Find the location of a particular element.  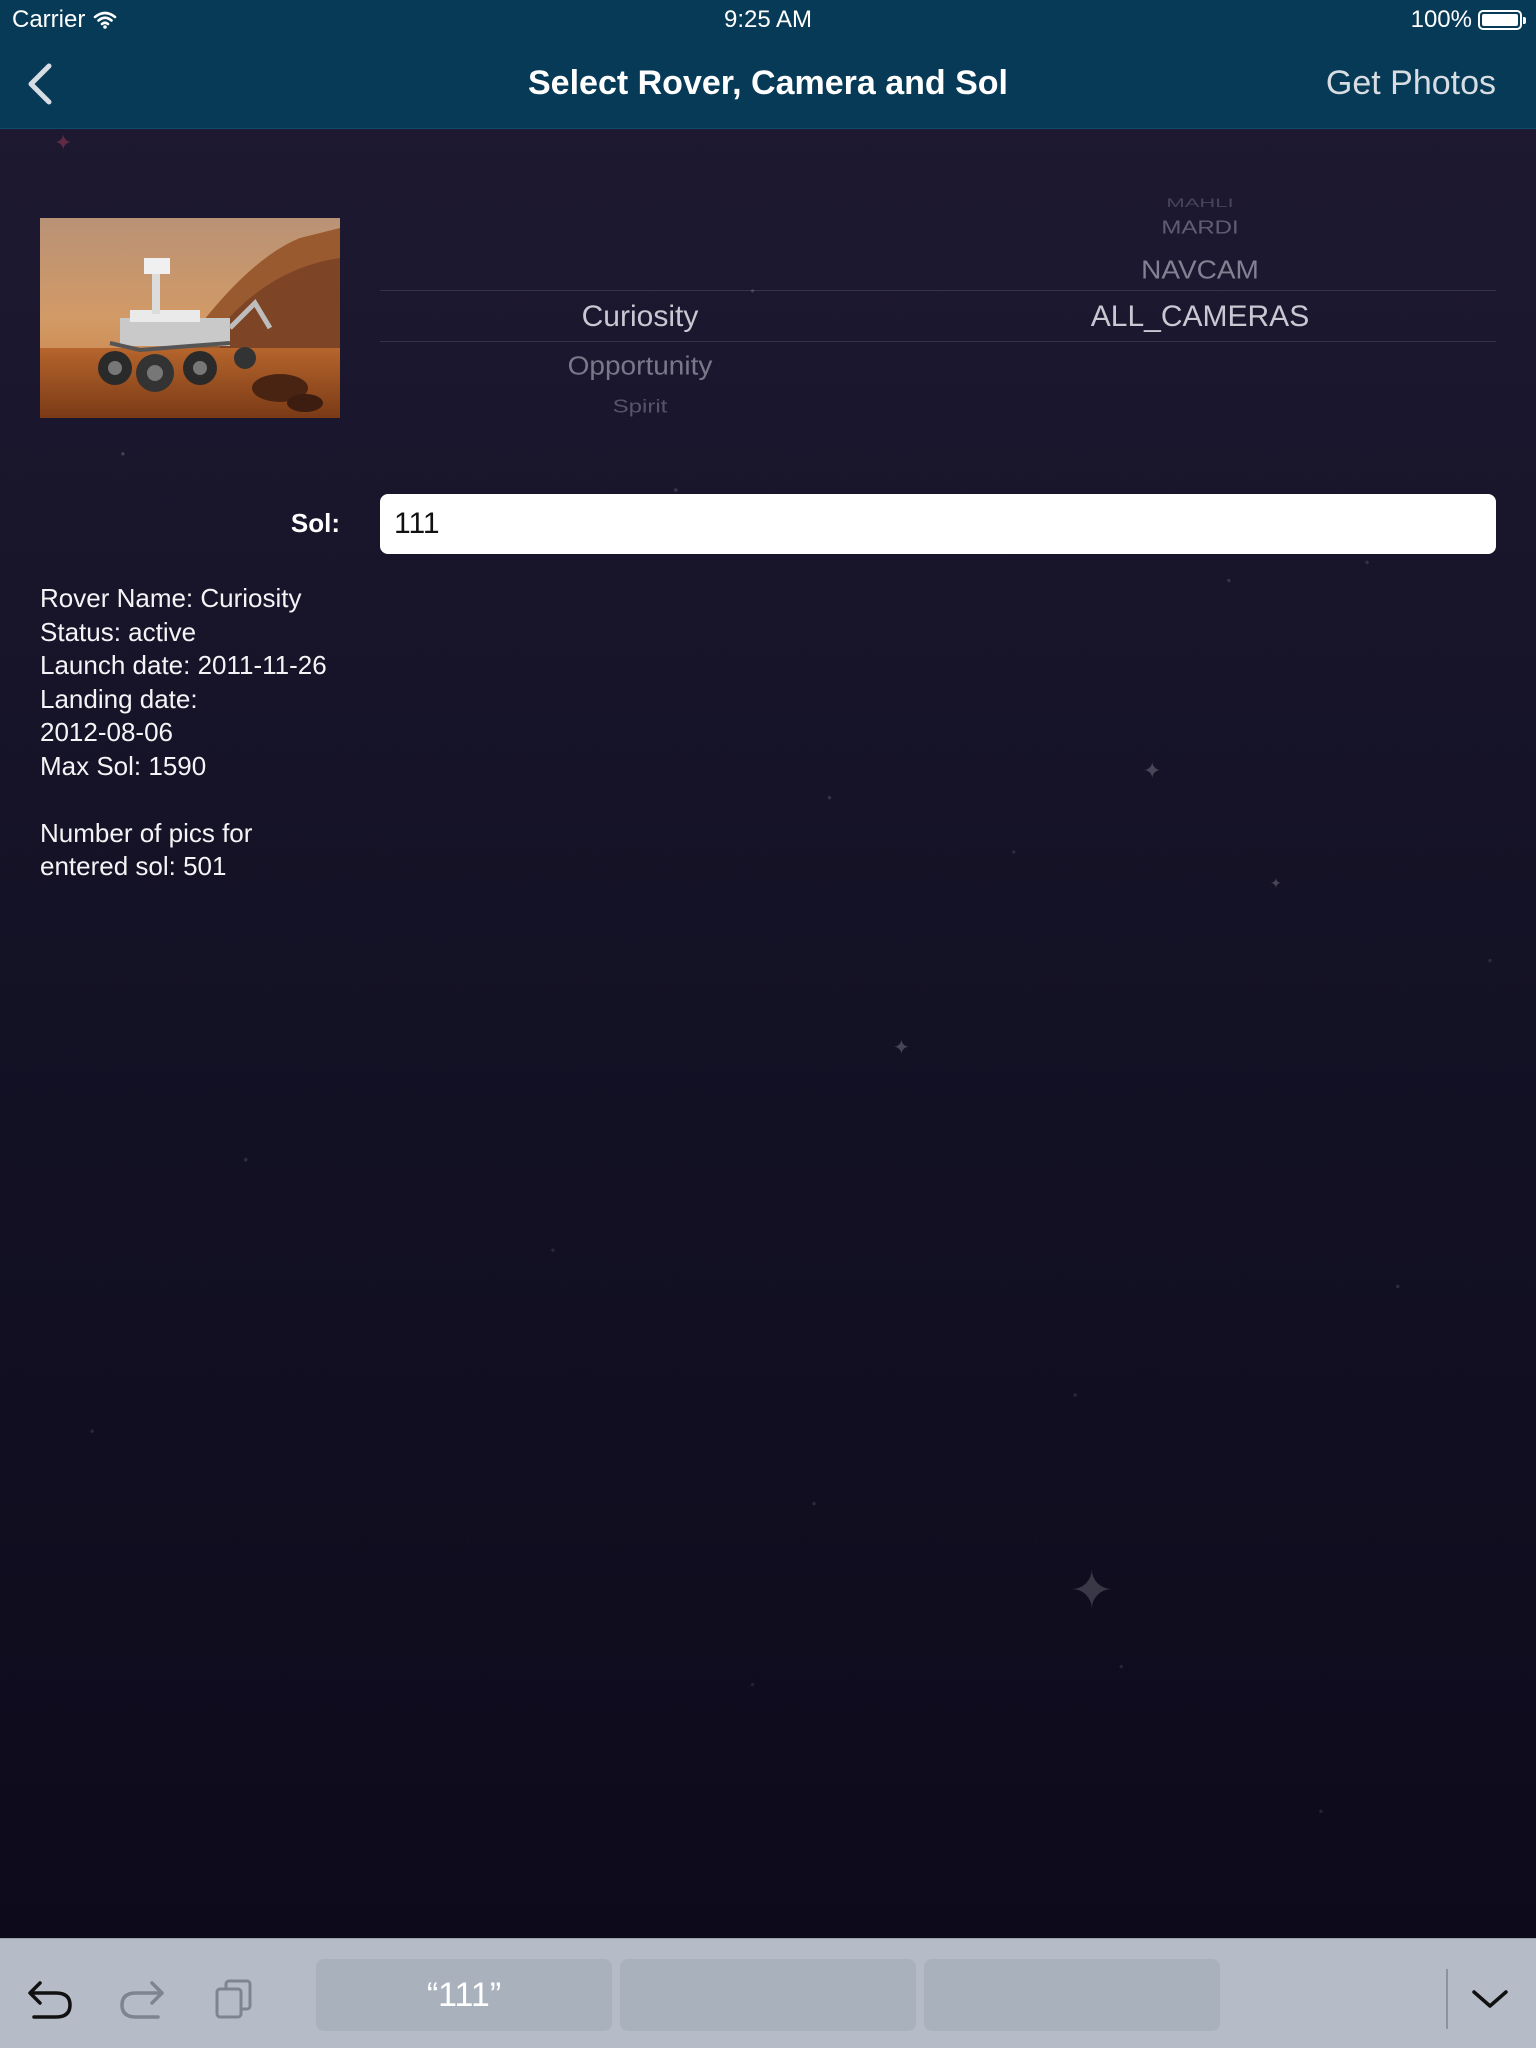

rover-option: Opportunity is located at coordinates (640, 365).